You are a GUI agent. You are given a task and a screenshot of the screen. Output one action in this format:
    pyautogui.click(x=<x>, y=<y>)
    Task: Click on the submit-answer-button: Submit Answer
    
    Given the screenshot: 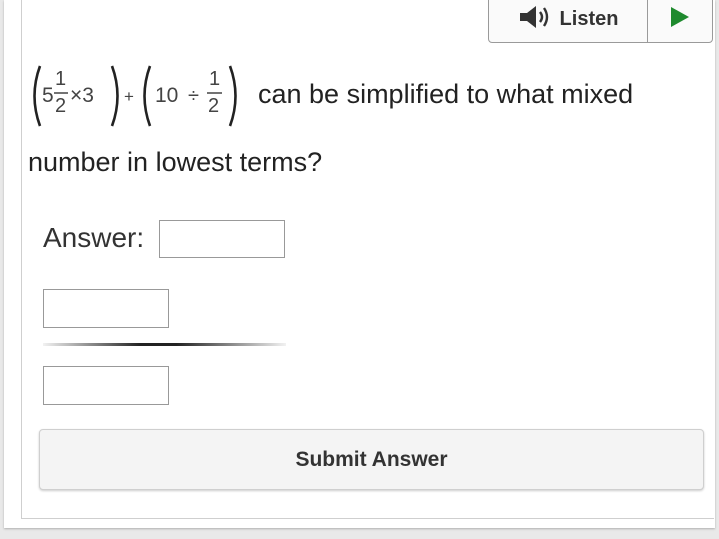 What is the action you would take?
    pyautogui.click(x=371, y=459)
    